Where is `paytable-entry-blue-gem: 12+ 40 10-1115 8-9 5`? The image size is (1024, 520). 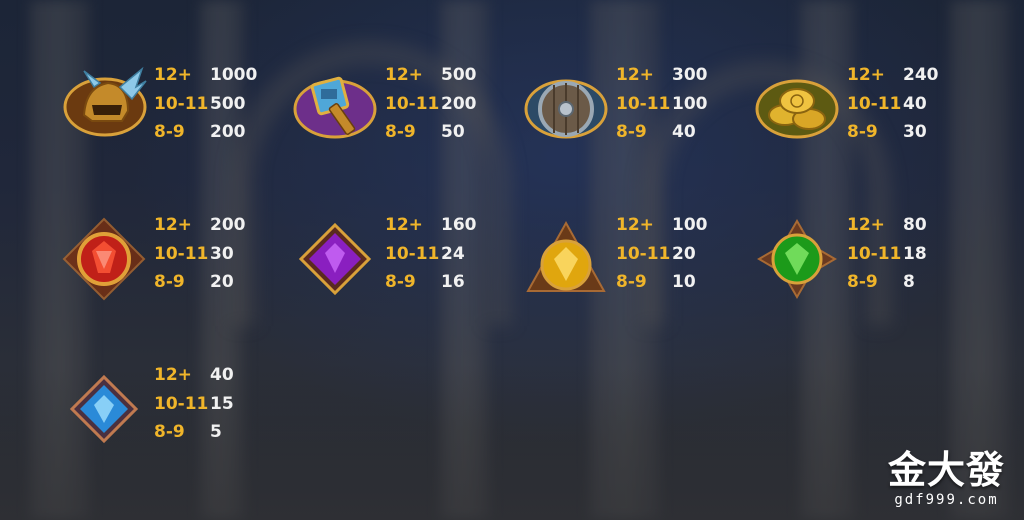 paytable-entry-blue-gem: 12+ 40 10-1115 8-9 5 is located at coordinates (177, 408).